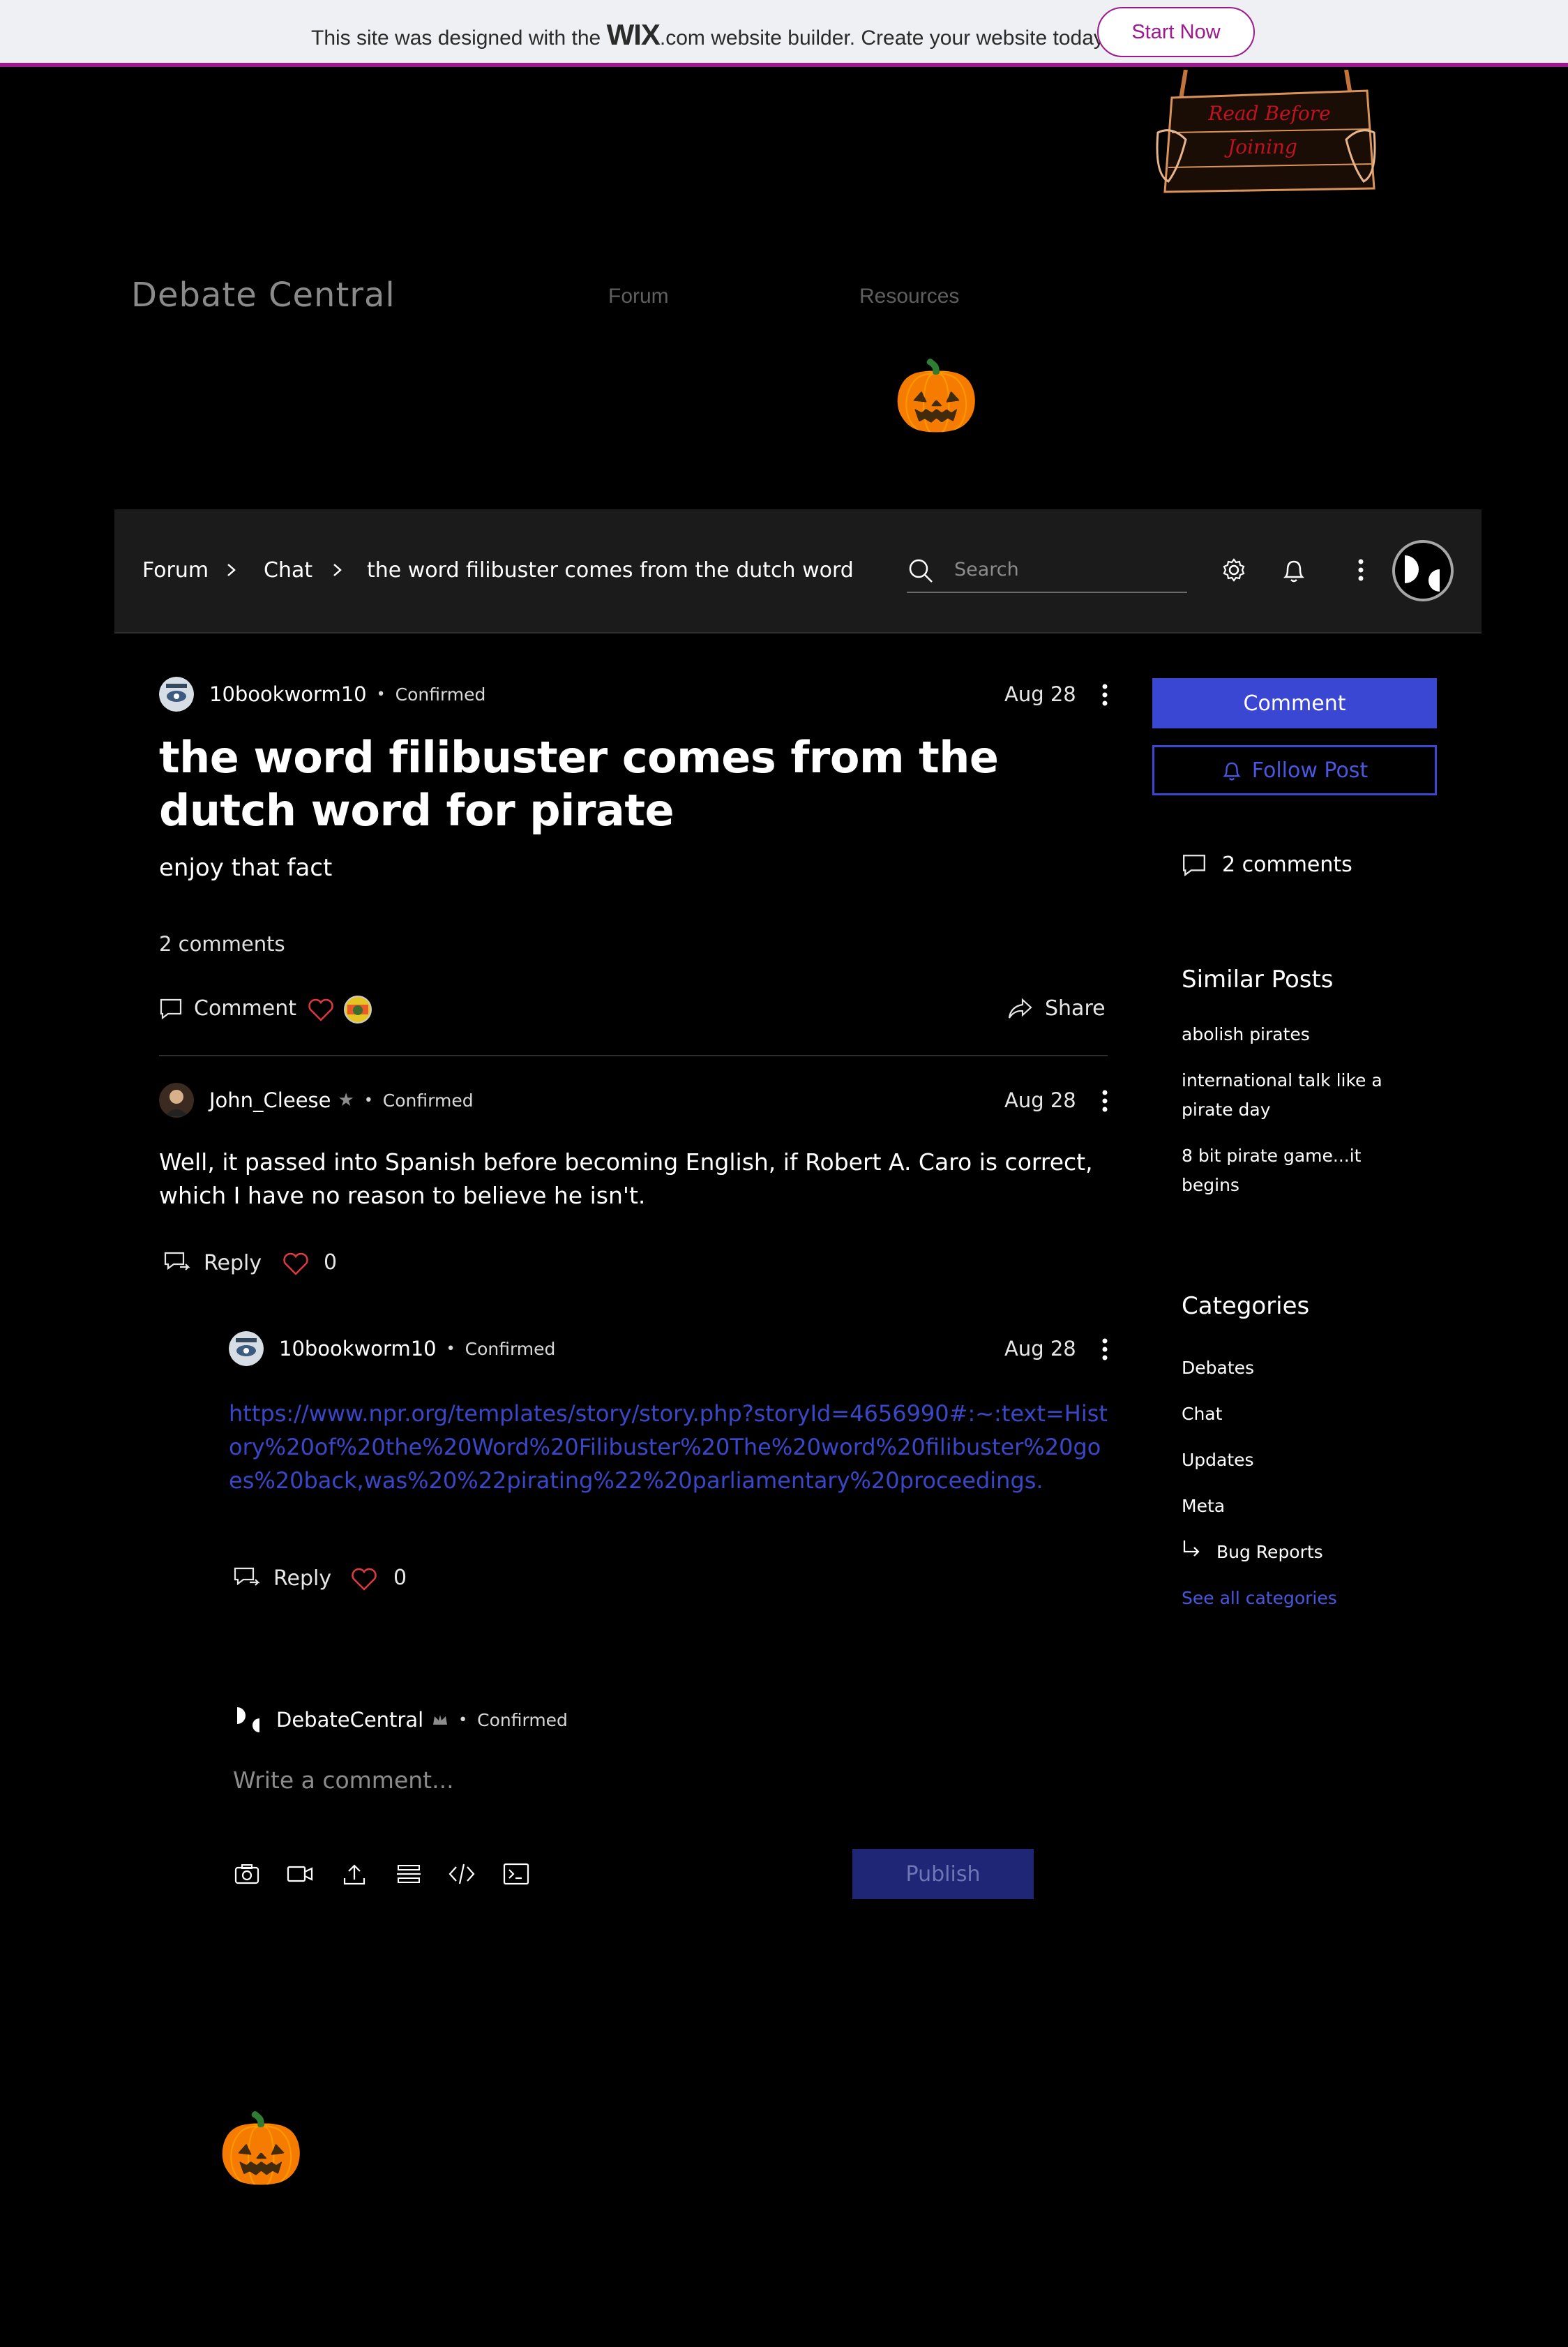  What do you see at coordinates (462, 1874) in the screenshot?
I see `code-icon` at bounding box center [462, 1874].